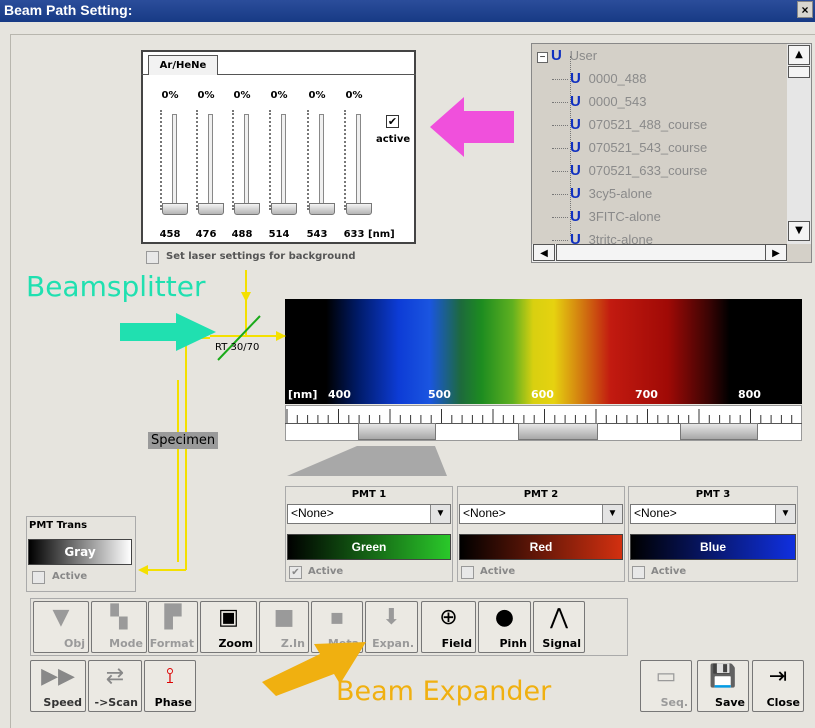 Image resolution: width=815 pixels, height=728 pixels. What do you see at coordinates (397, 431) in the screenshot?
I see `pmt1-range-slider` at bounding box center [397, 431].